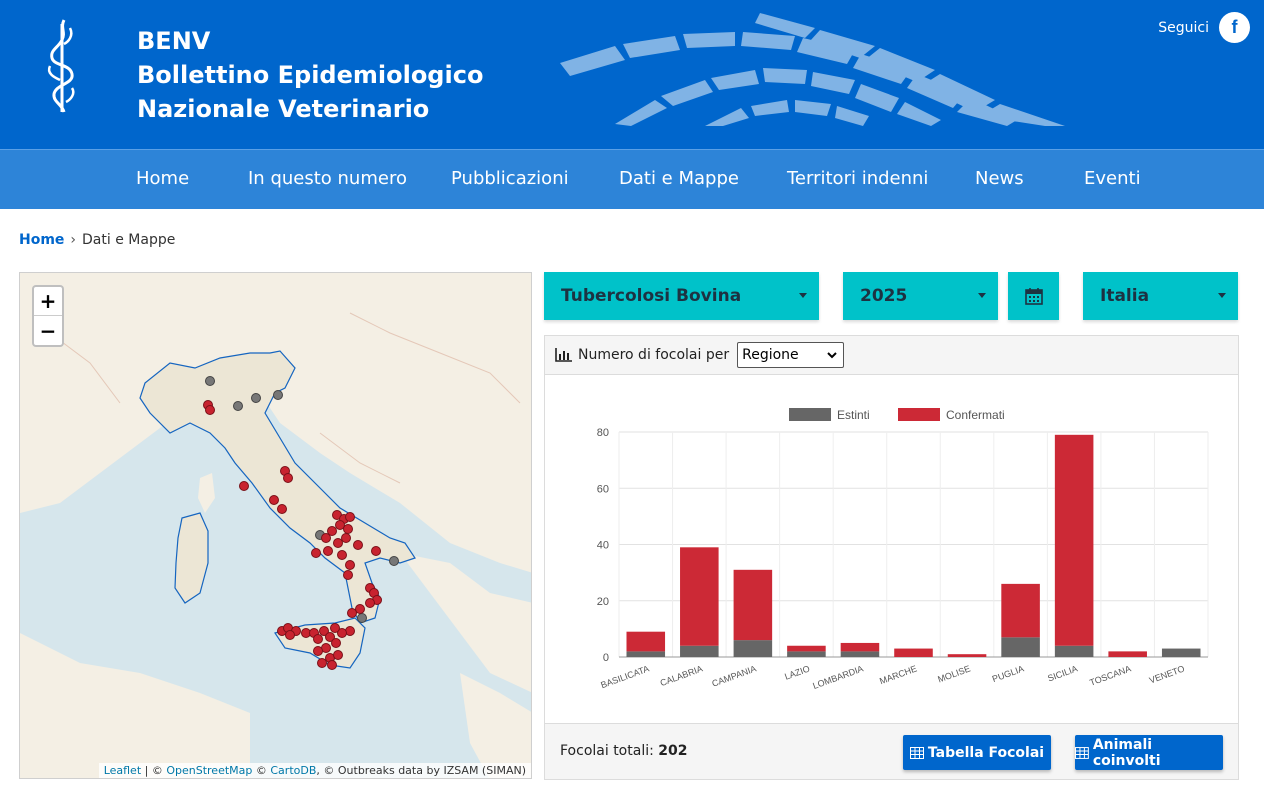 This screenshot has height=811, width=1264. What do you see at coordinates (73, 240) in the screenshot?
I see `chevron-right-icon: ›` at bounding box center [73, 240].